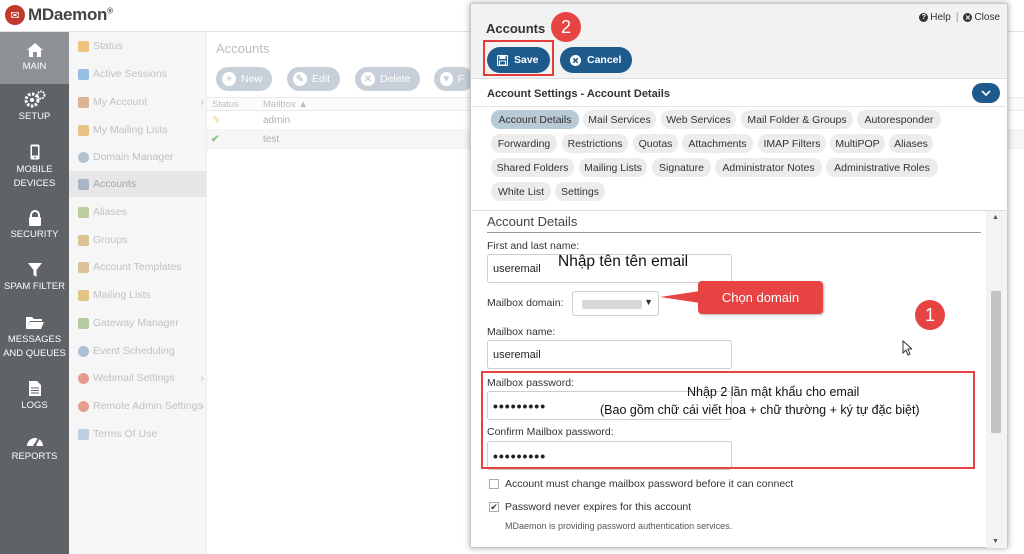 The width and height of the screenshot is (1024, 554). What do you see at coordinates (34, 280) in the screenshot?
I see `nav-spam-filter: SPAM FILTER` at bounding box center [34, 280].